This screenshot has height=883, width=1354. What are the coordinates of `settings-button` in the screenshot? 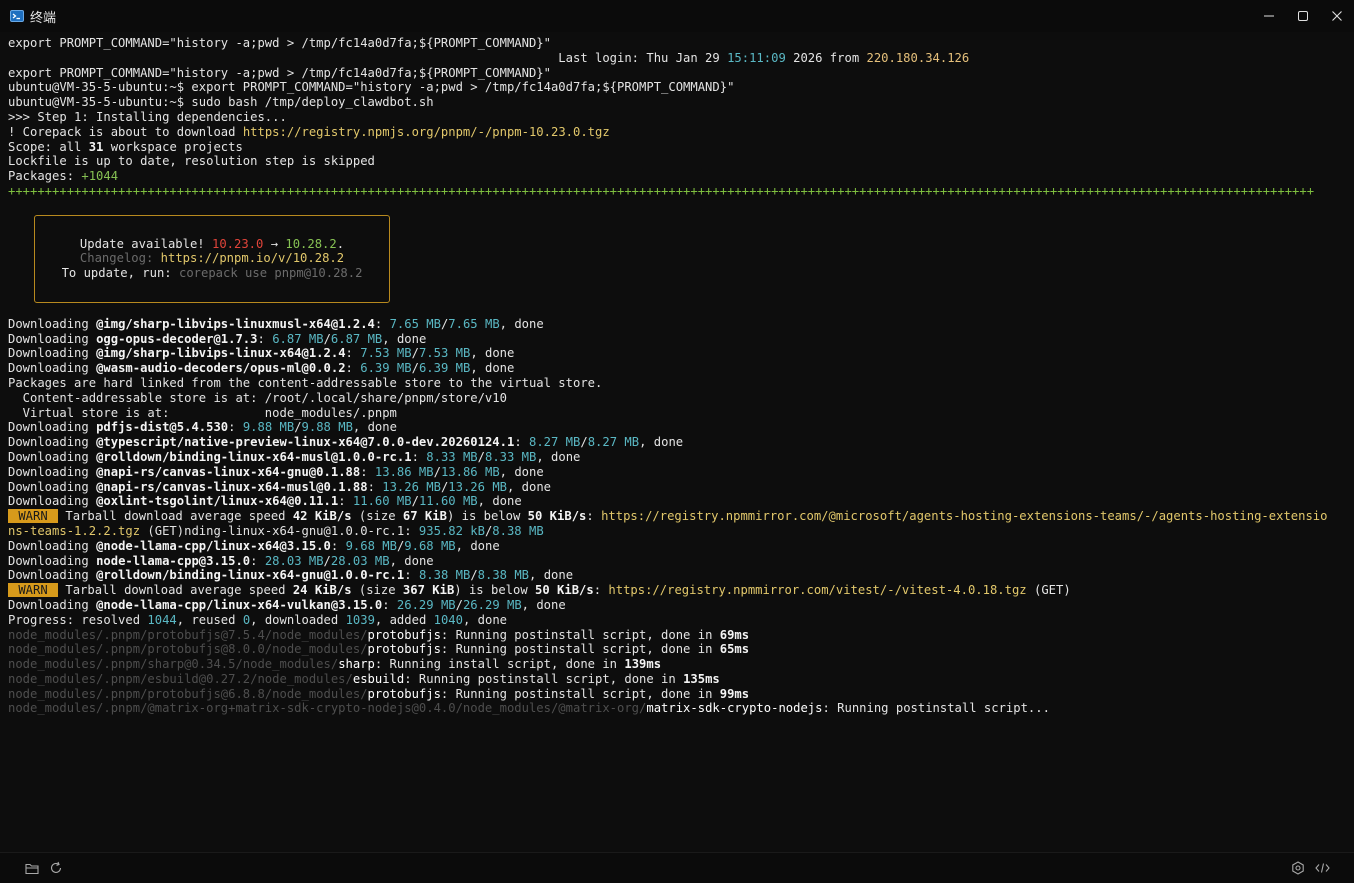 It's located at (1298, 868).